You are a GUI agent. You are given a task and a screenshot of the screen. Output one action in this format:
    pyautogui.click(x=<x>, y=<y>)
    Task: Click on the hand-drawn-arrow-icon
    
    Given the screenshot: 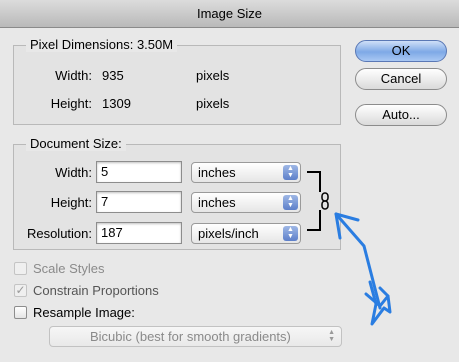 What is the action you would take?
    pyautogui.click(x=363, y=269)
    